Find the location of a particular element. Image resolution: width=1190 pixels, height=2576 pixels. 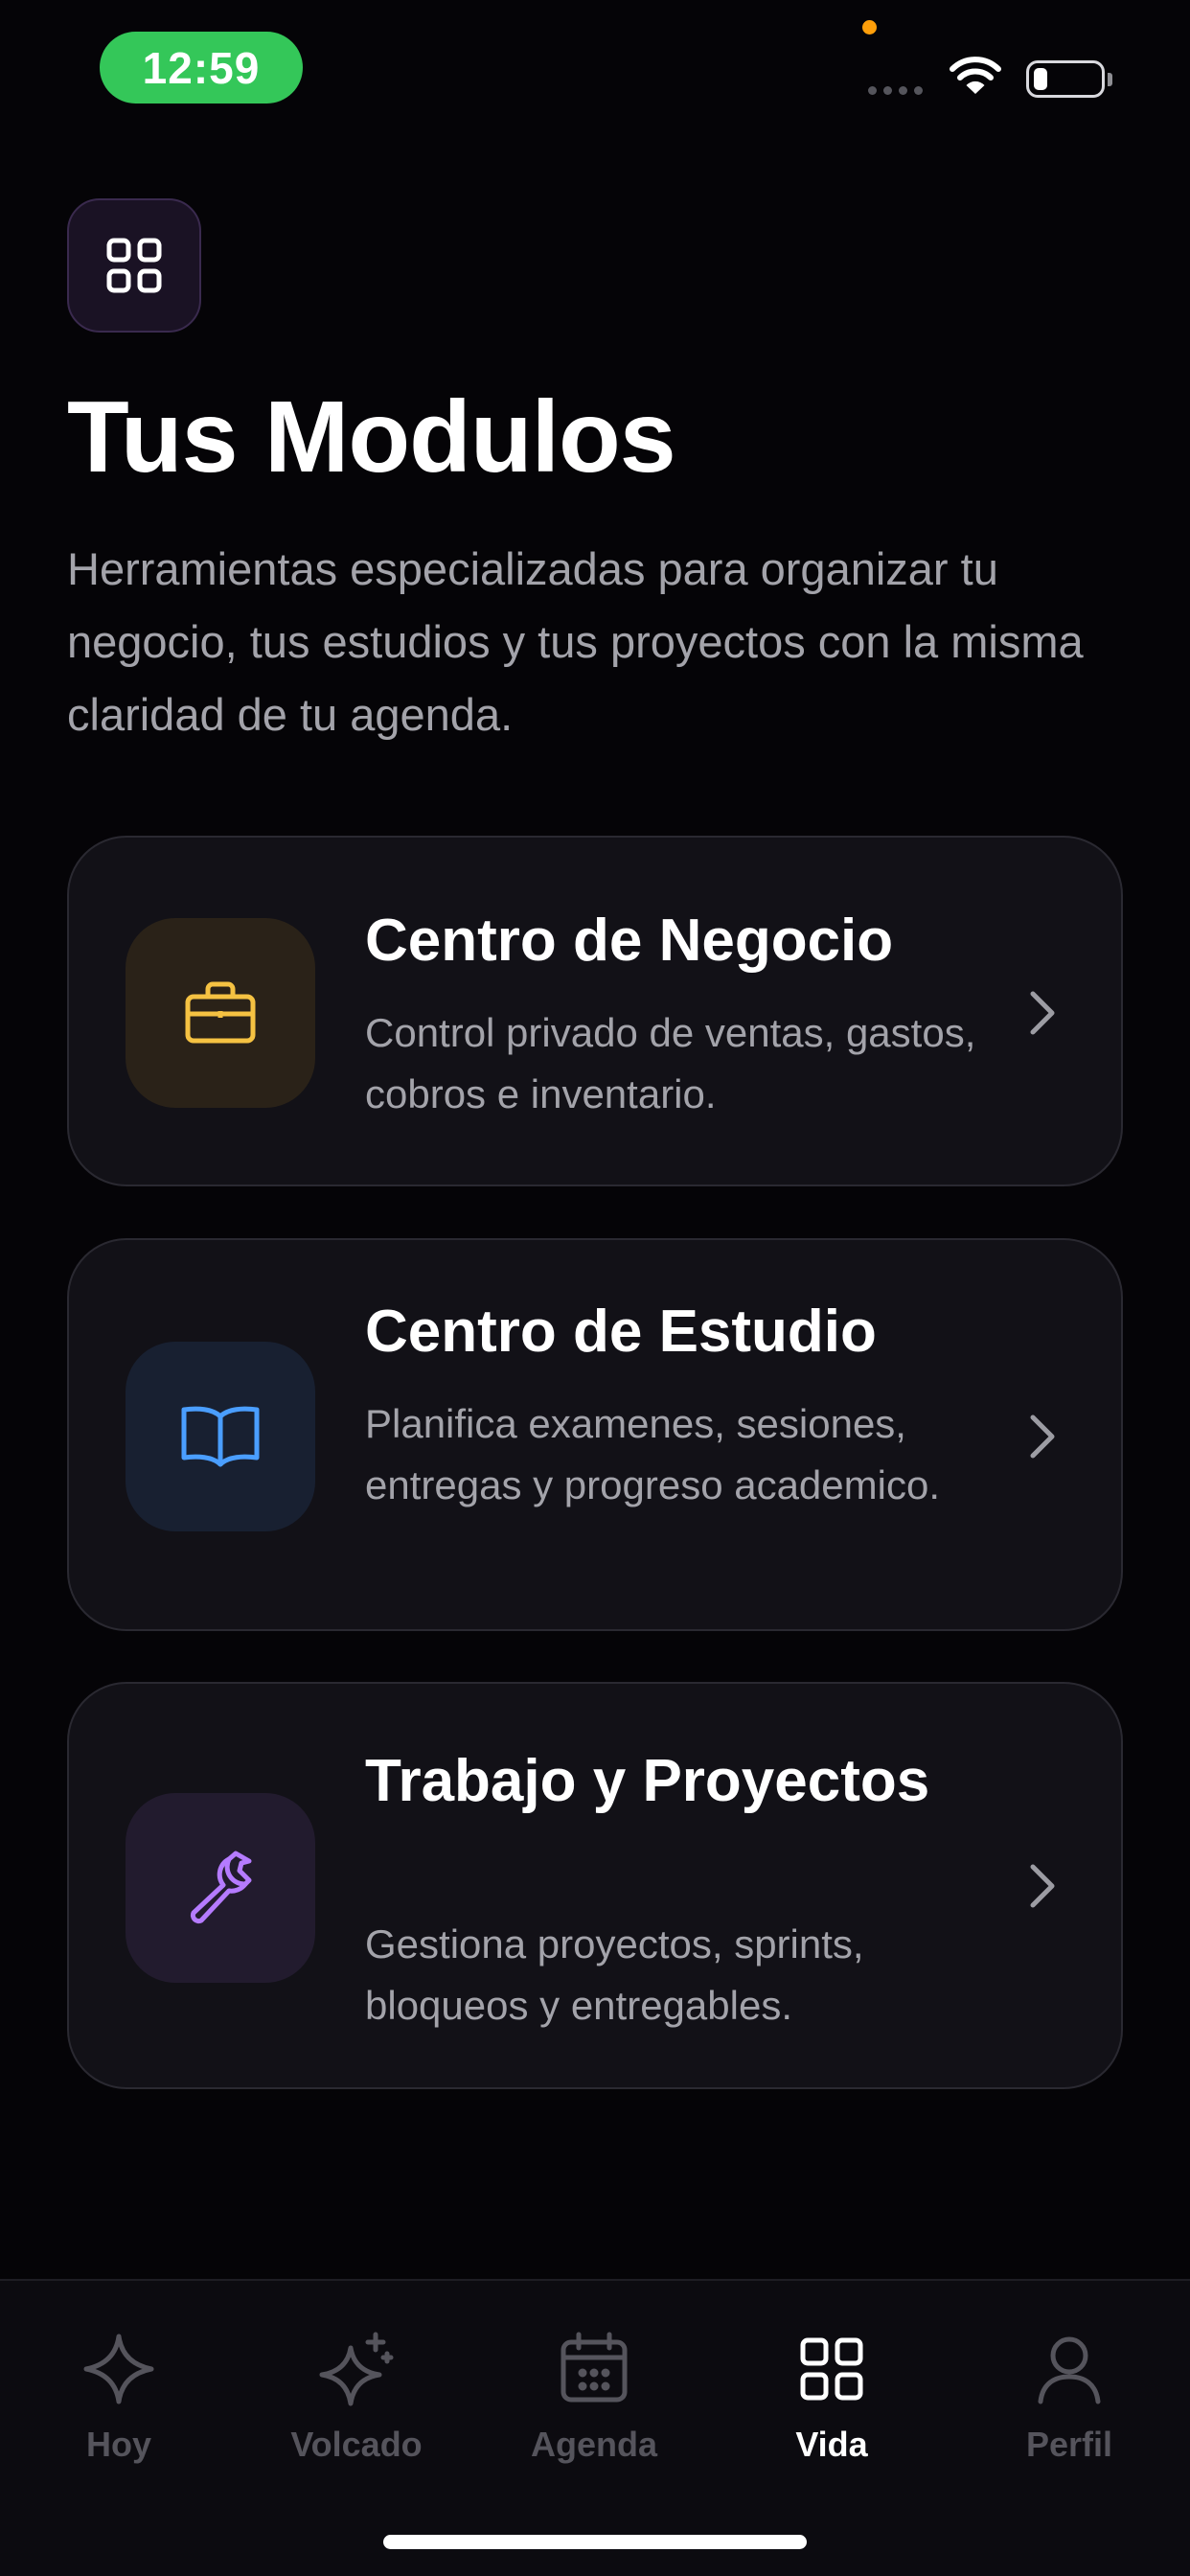

module-title: Centro de Negocio is located at coordinates (630, 941).